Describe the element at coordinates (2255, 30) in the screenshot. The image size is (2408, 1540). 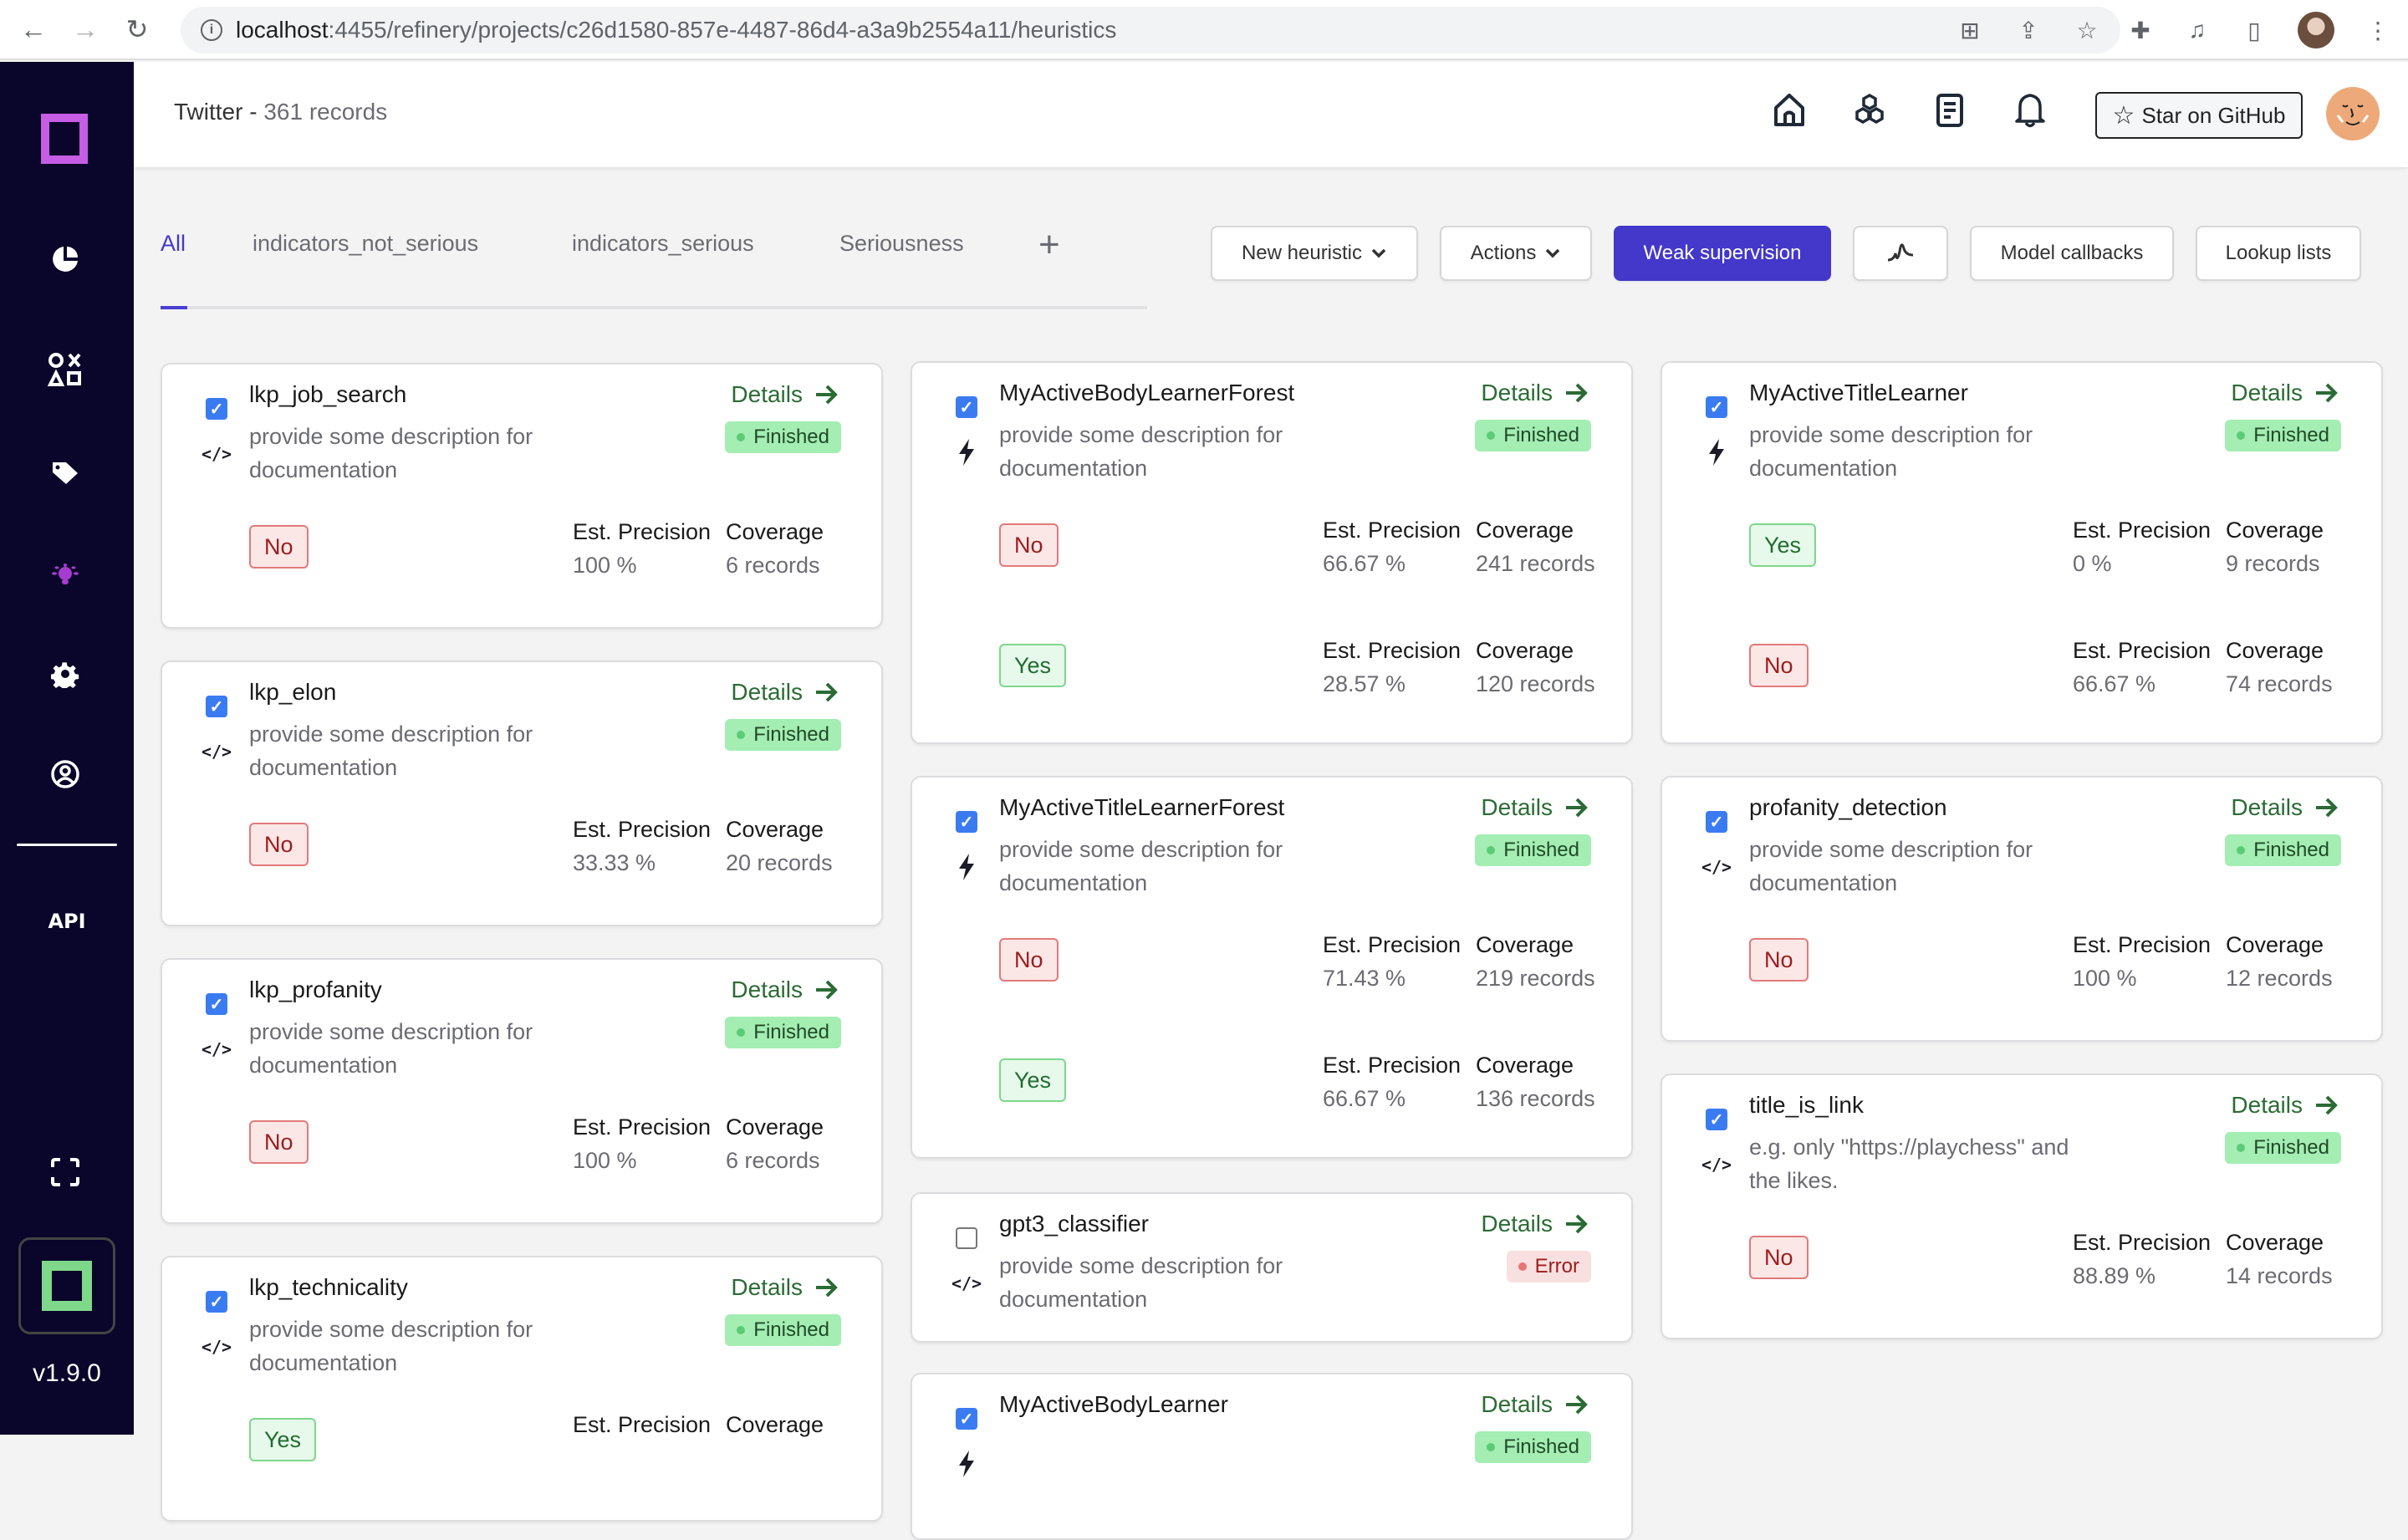
I see `side-panel-icon: ▯` at that location.